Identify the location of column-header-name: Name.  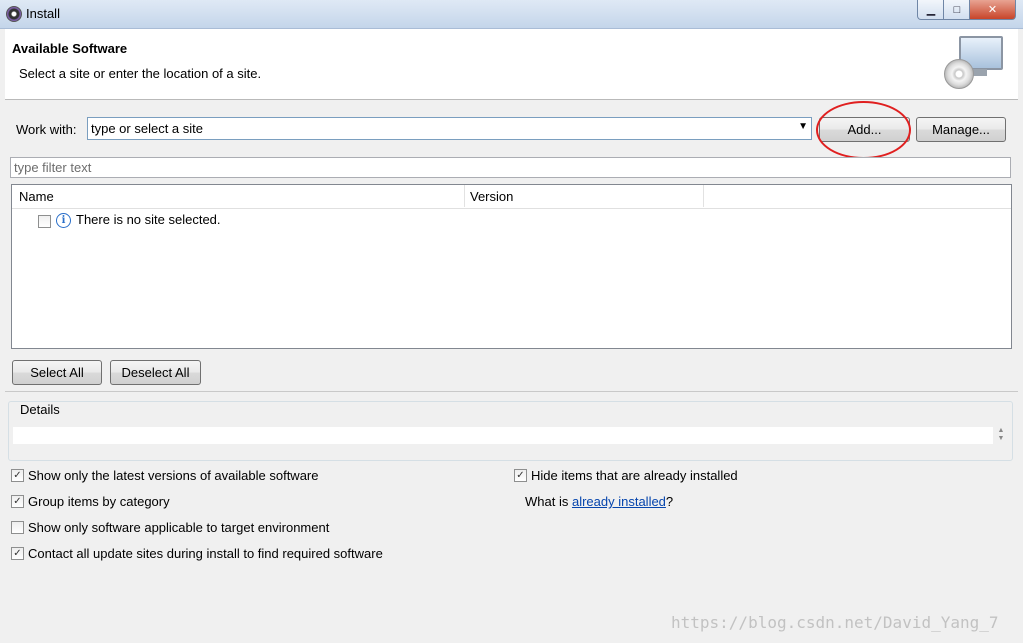
(36, 196).